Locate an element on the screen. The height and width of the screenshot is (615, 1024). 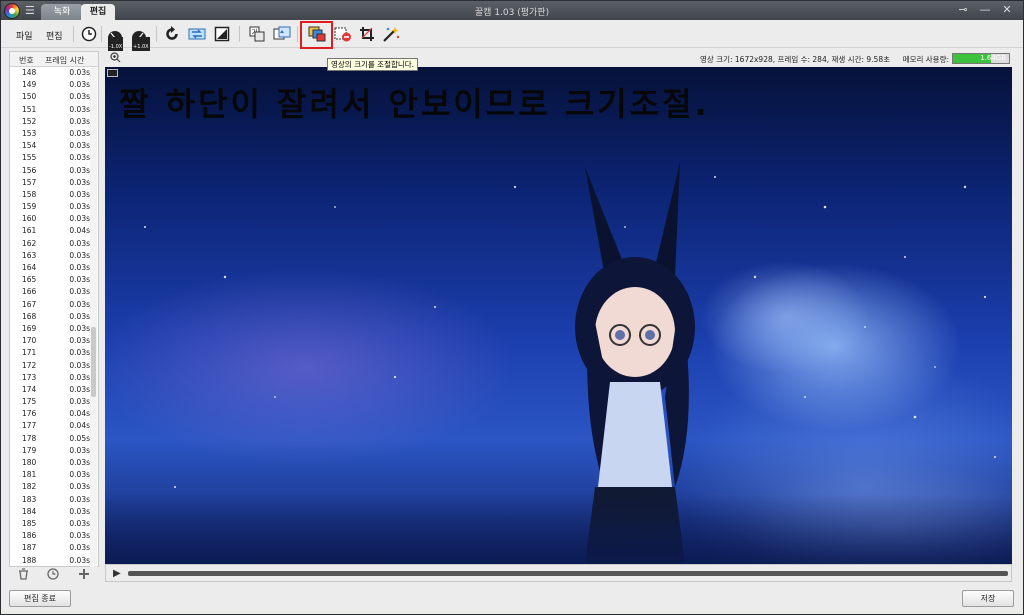
frame-row: 153 0.03s is located at coordinates (50, 134).